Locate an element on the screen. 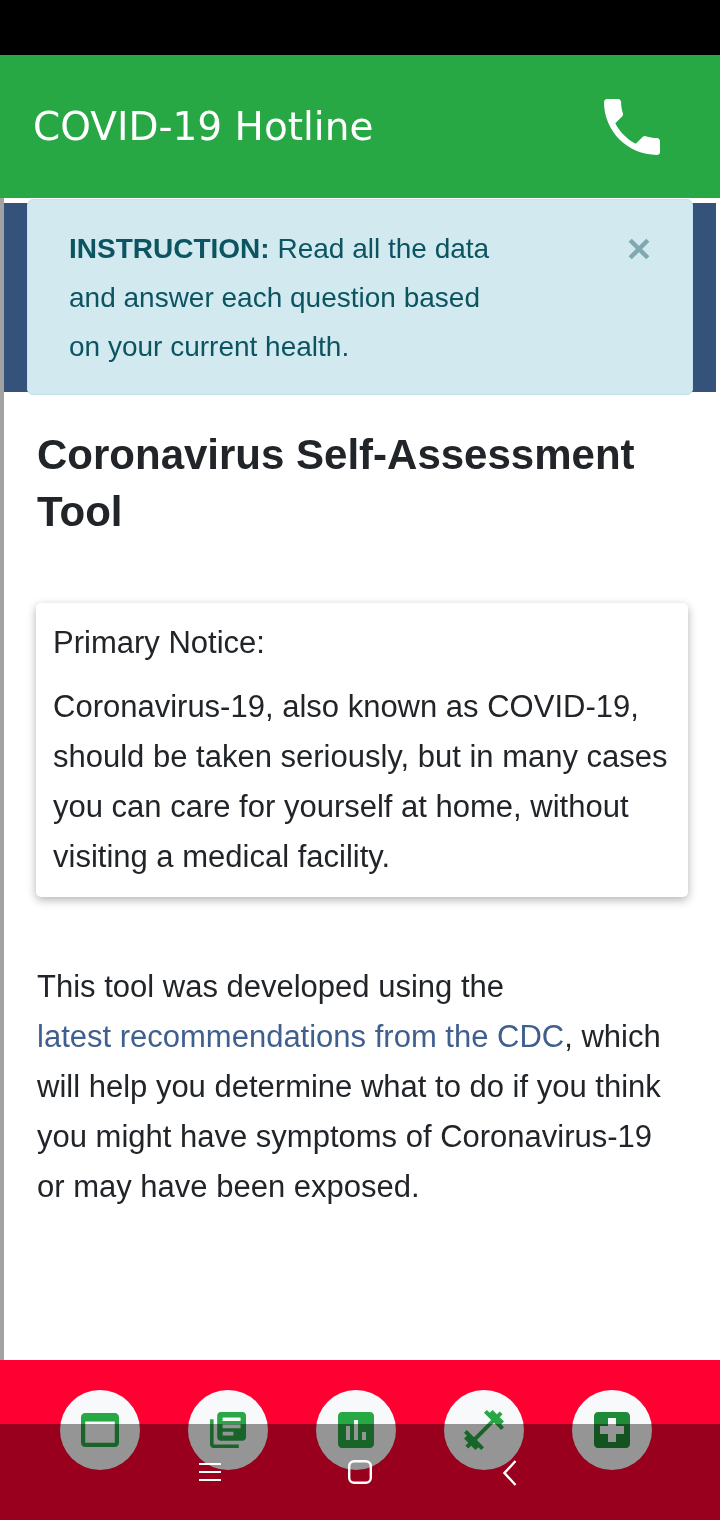 This screenshot has width=720, height=1520. notice-title: Primary Notice: is located at coordinates (159, 643).